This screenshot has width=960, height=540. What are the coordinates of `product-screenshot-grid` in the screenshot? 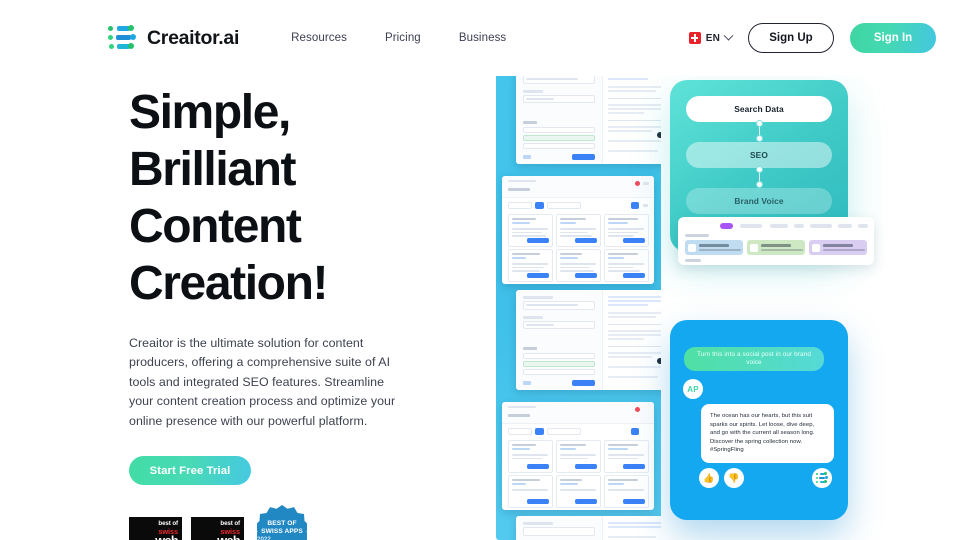 It's located at (578, 230).